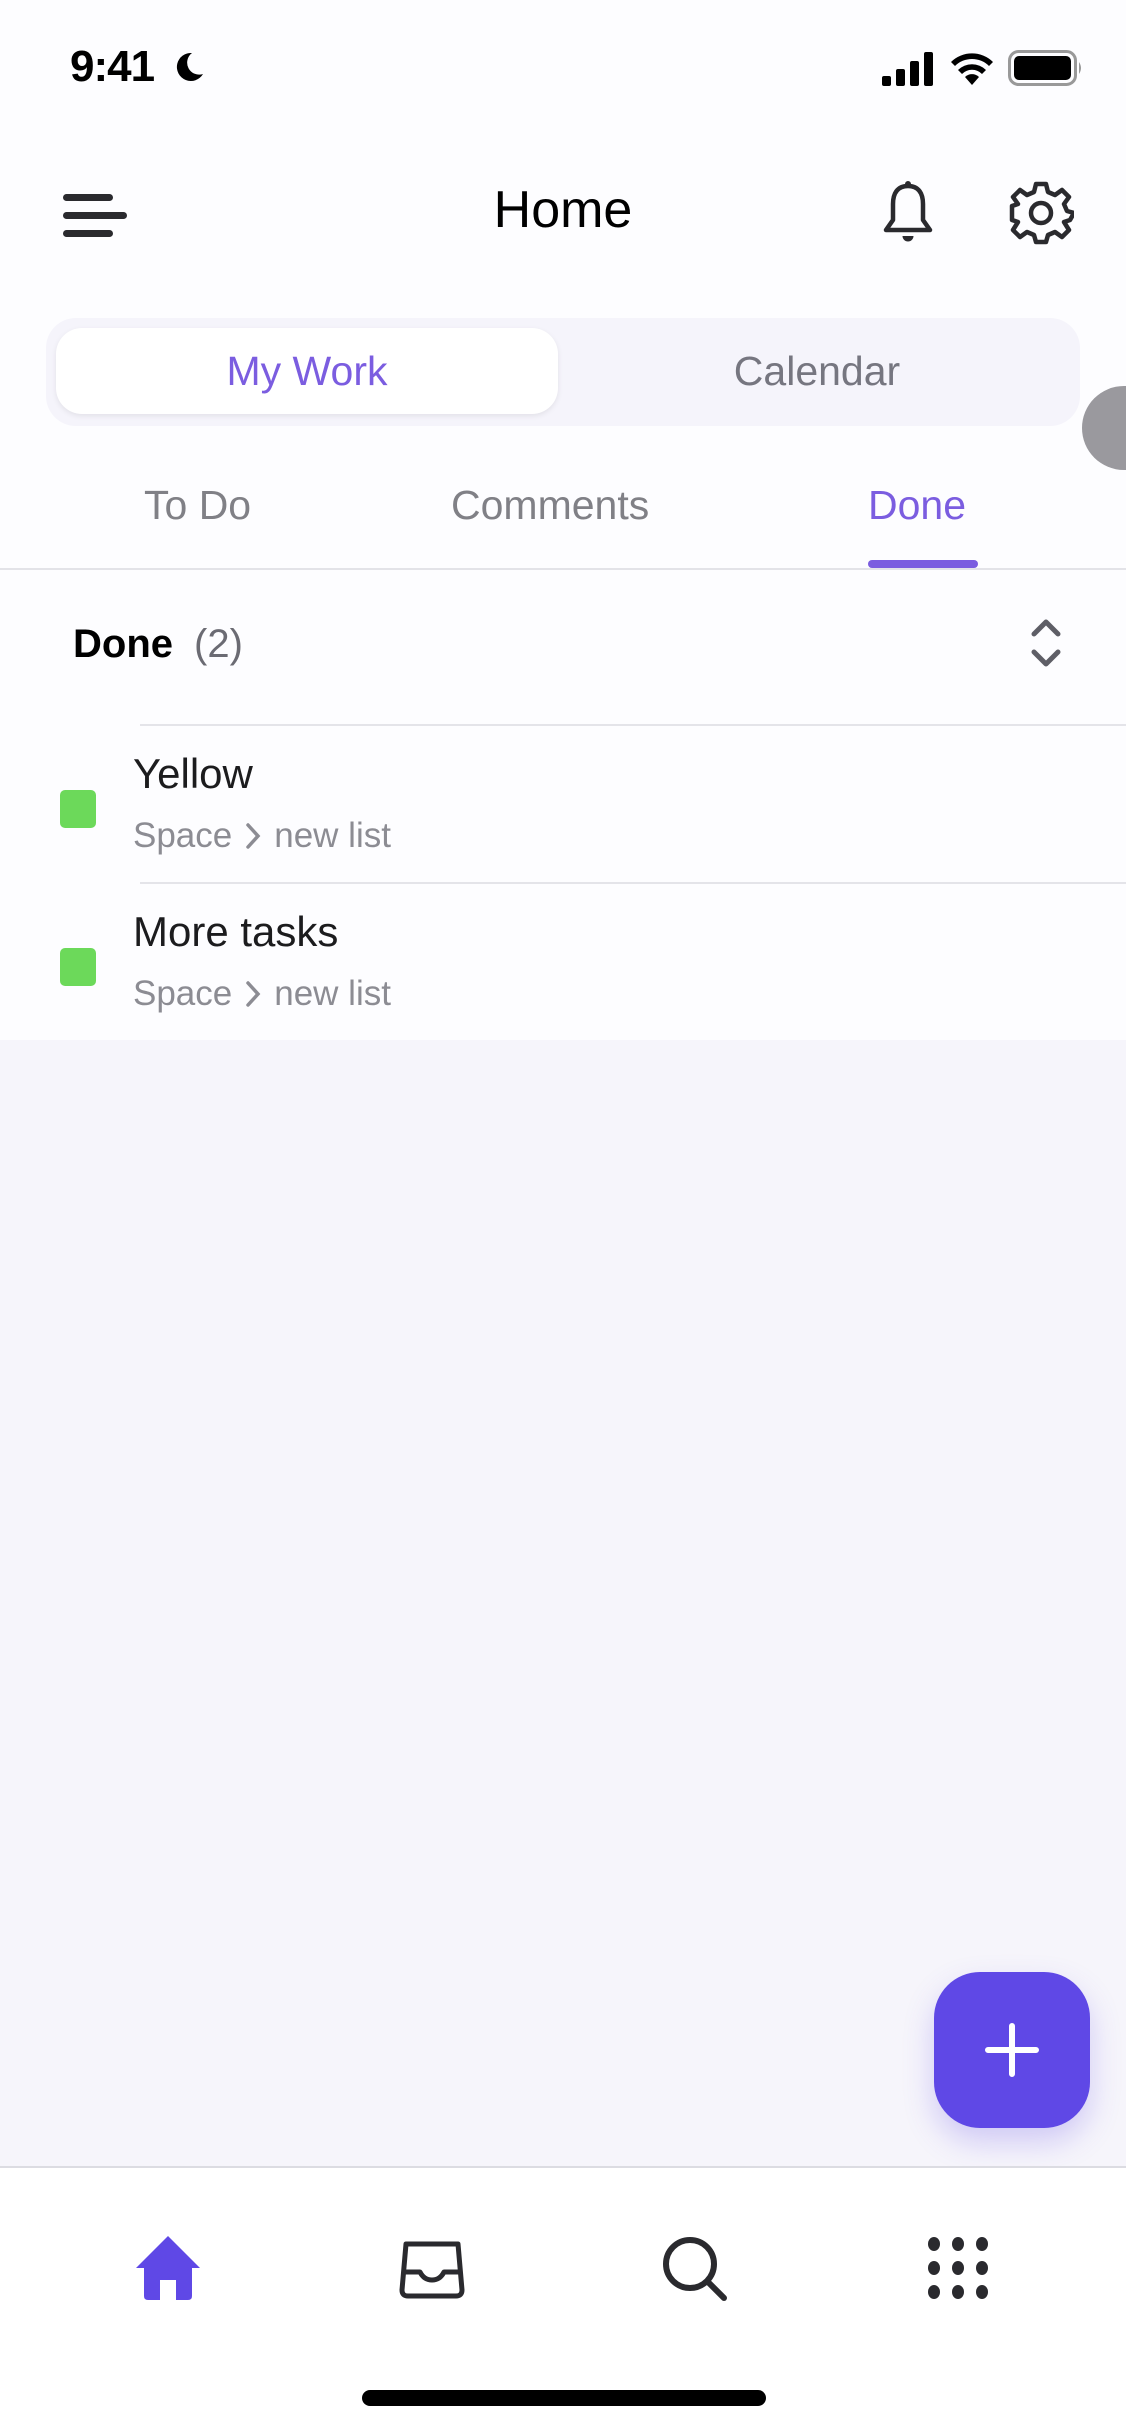 The image size is (1126, 2436). Describe the element at coordinates (563, 962) in the screenshot. I see `task-row: More tasks Space new list` at that location.